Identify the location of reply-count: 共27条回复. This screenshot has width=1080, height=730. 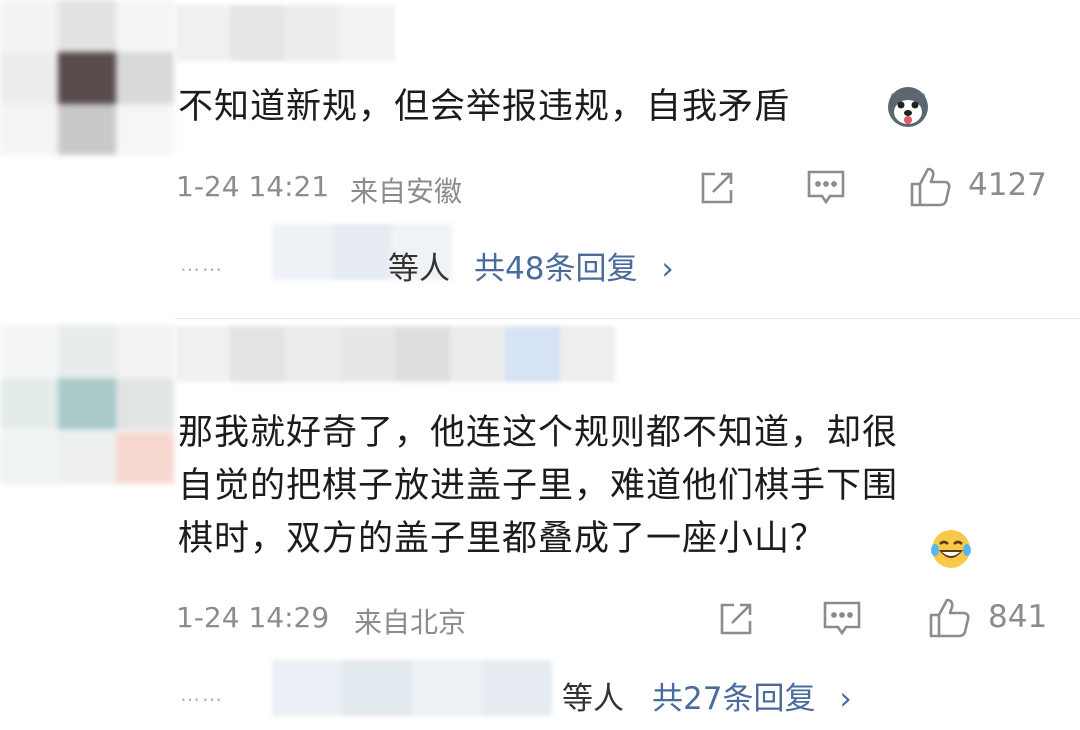
(734, 699).